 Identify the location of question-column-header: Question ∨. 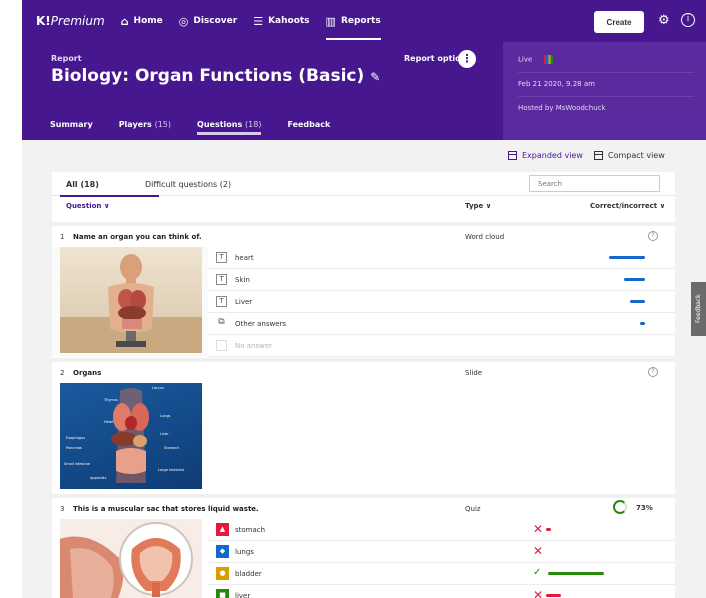
(88, 206).